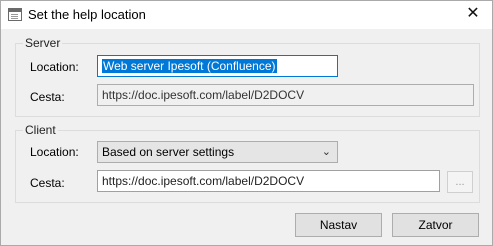 The image size is (493, 246). What do you see at coordinates (47, 97) in the screenshot?
I see `server-cesta-label: Cesta:` at bounding box center [47, 97].